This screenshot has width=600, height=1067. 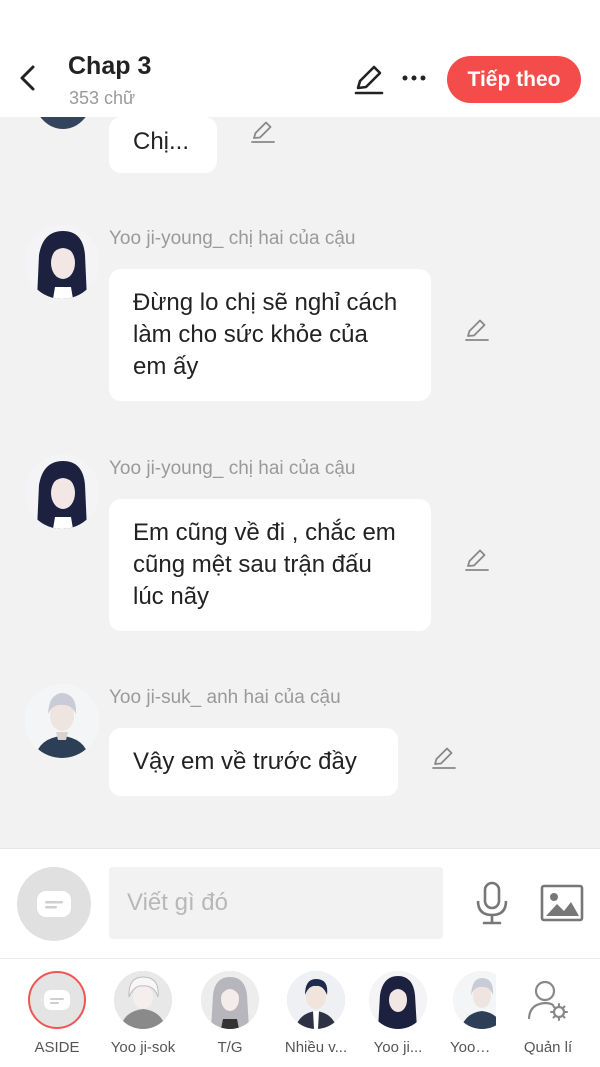 What do you see at coordinates (548, 1047) in the screenshot?
I see `character-label: Quản lí` at bounding box center [548, 1047].